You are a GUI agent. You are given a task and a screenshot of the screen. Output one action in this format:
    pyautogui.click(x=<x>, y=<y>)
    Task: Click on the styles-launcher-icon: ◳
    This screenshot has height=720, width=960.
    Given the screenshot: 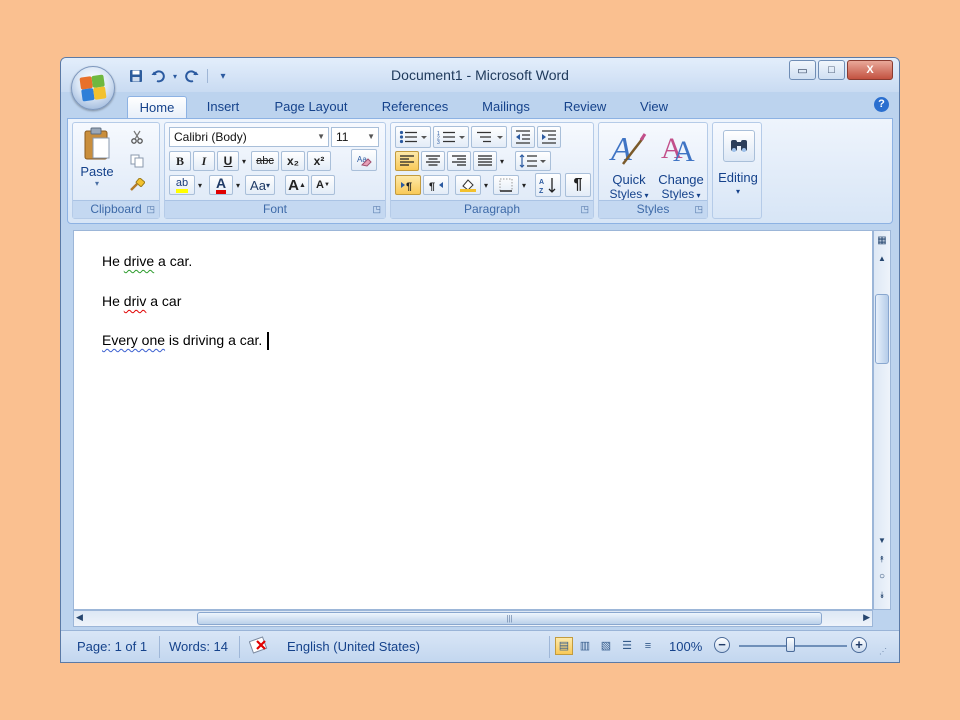 What is the action you would take?
    pyautogui.click(x=698, y=209)
    